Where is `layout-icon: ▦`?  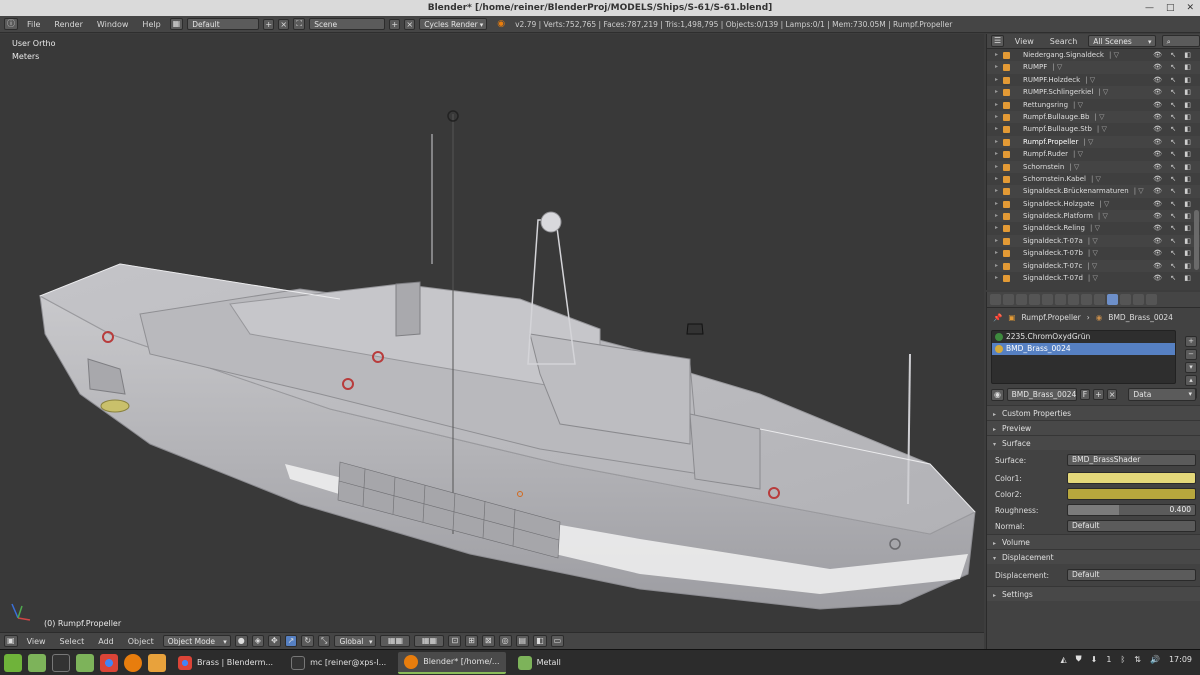 layout-icon: ▦ is located at coordinates (176, 24).